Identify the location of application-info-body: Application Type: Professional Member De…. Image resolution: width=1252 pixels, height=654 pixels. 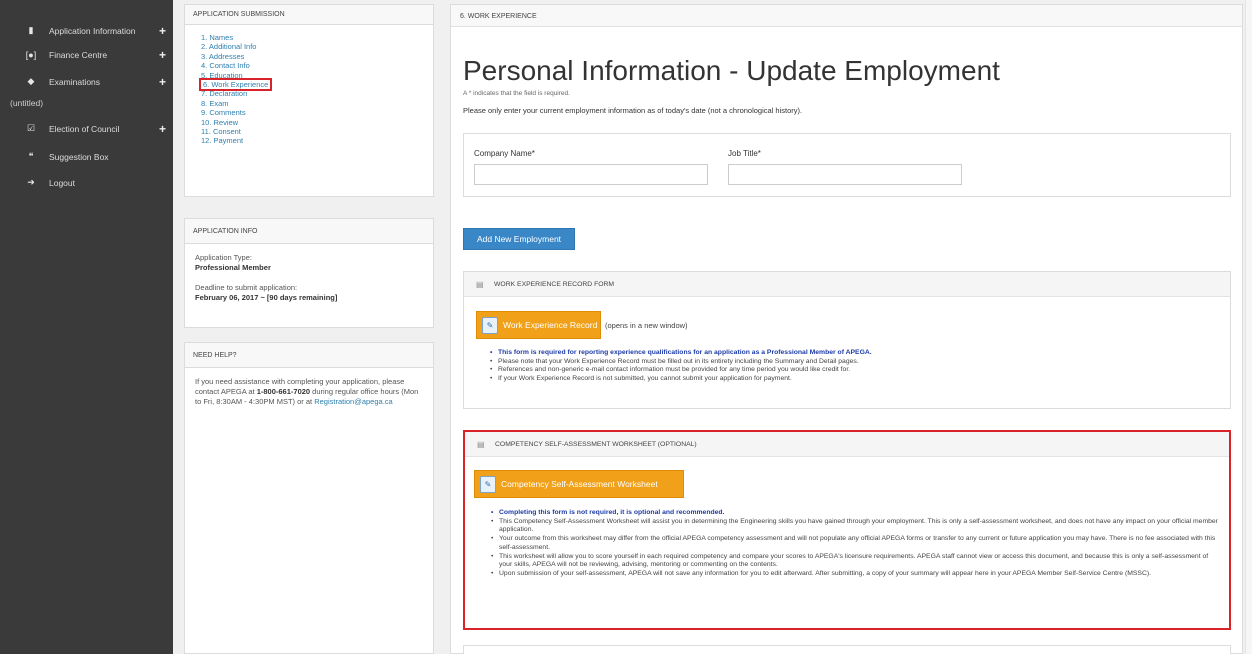
(309, 278).